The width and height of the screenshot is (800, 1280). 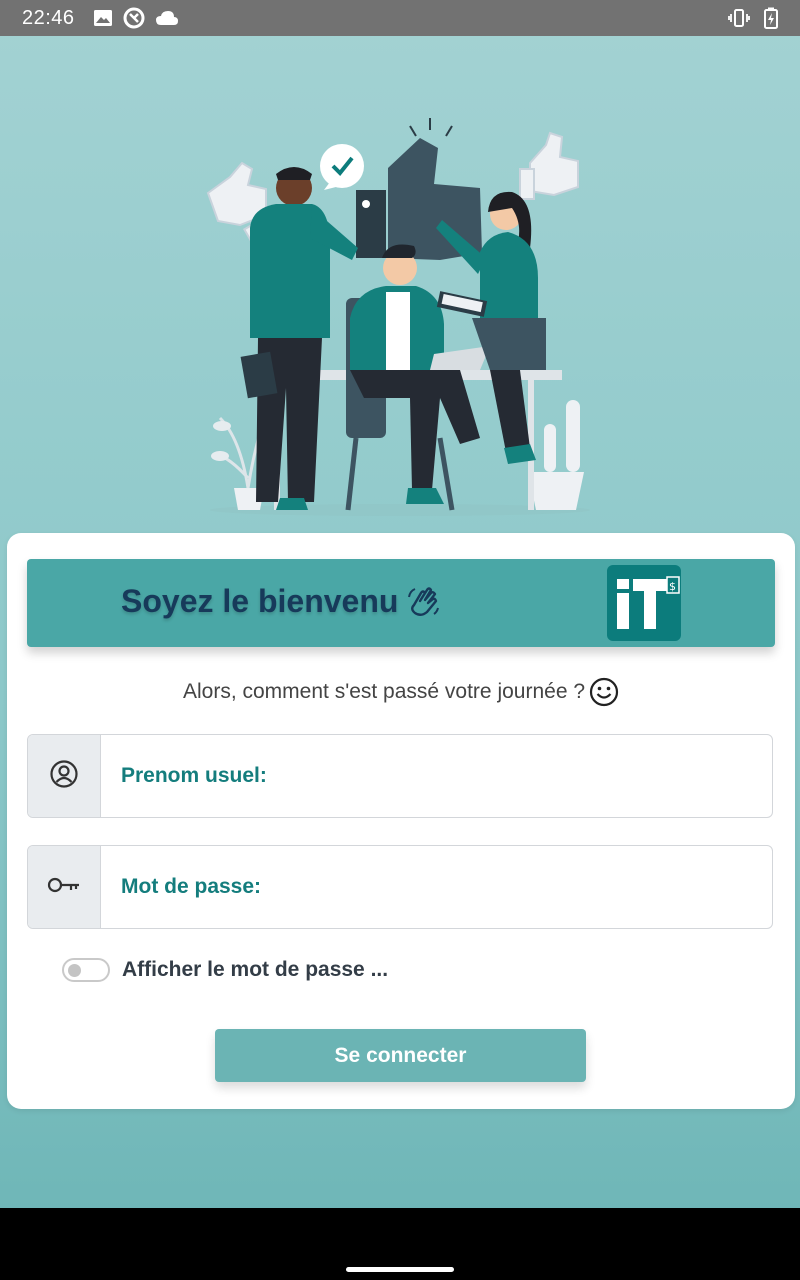 I want to click on user-icon, so click(x=64, y=776).